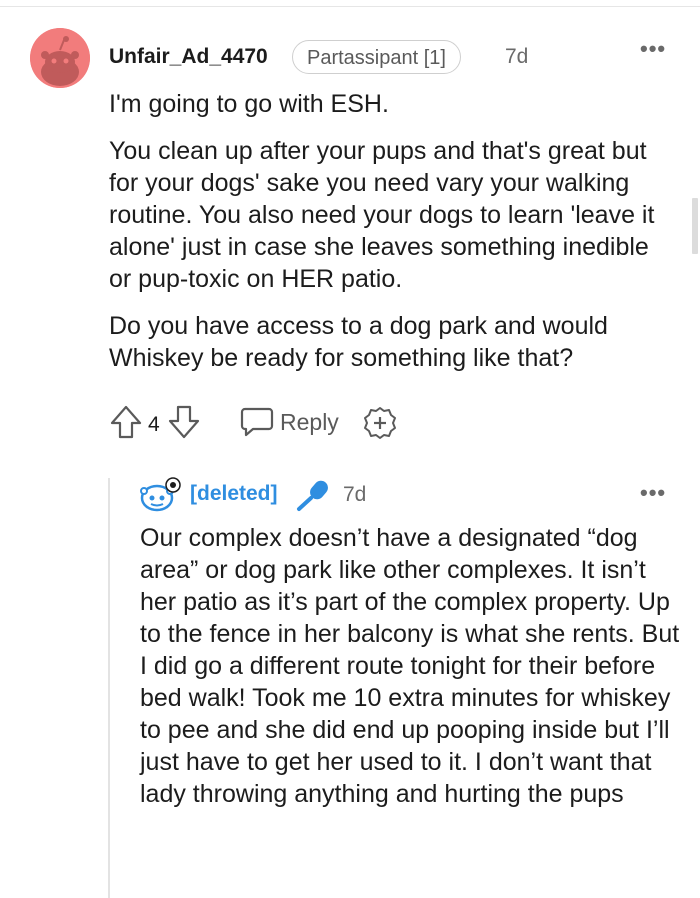  Describe the element at coordinates (184, 424) in the screenshot. I see `downvote-icon` at that location.